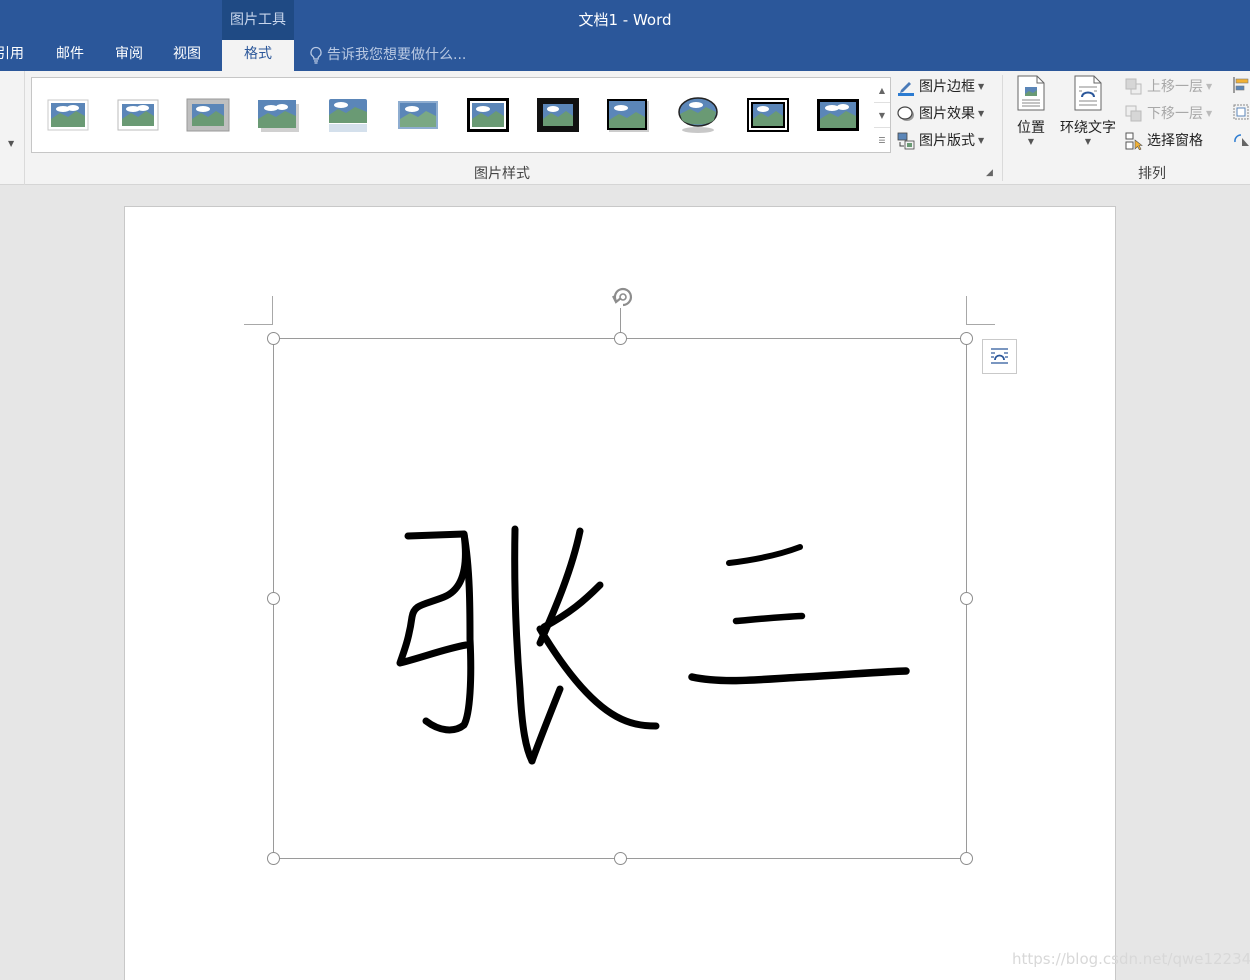 The image size is (1250, 980). Describe the element at coordinates (906, 89) in the screenshot. I see `pen-border-icon` at that location.